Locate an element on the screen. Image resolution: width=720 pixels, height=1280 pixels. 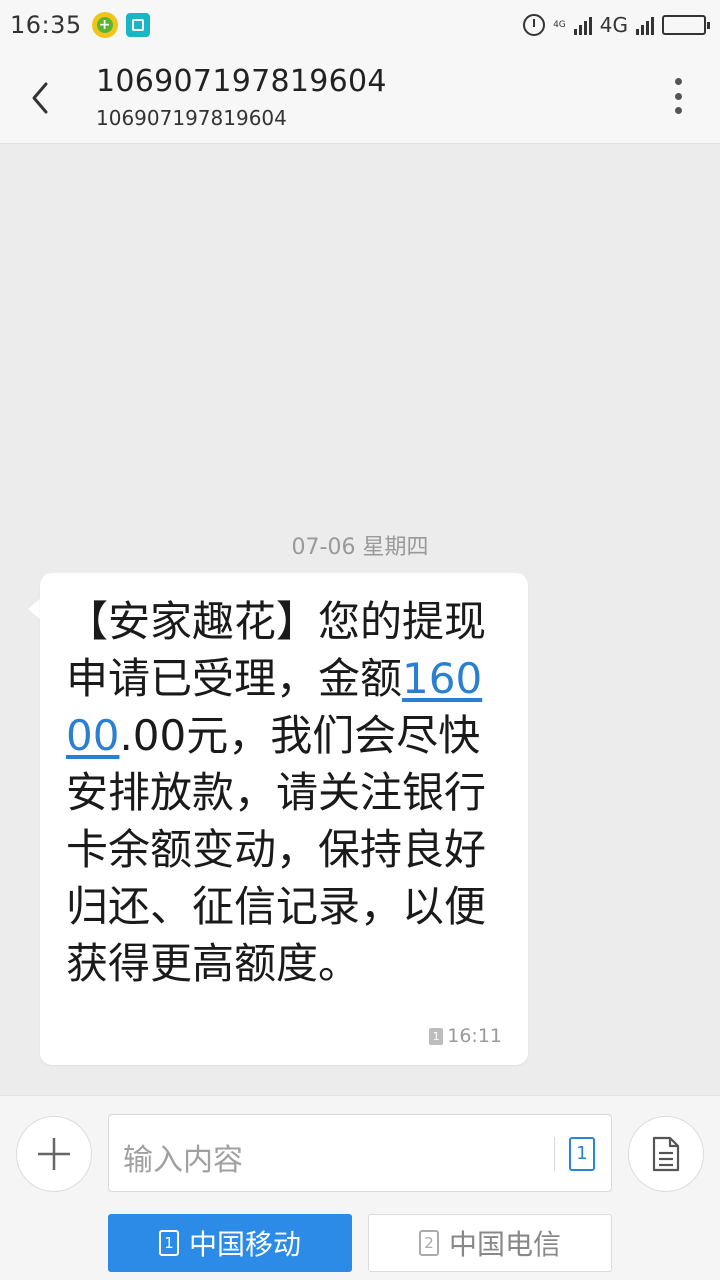
teal-scan-app-icon is located at coordinates (137, 25).